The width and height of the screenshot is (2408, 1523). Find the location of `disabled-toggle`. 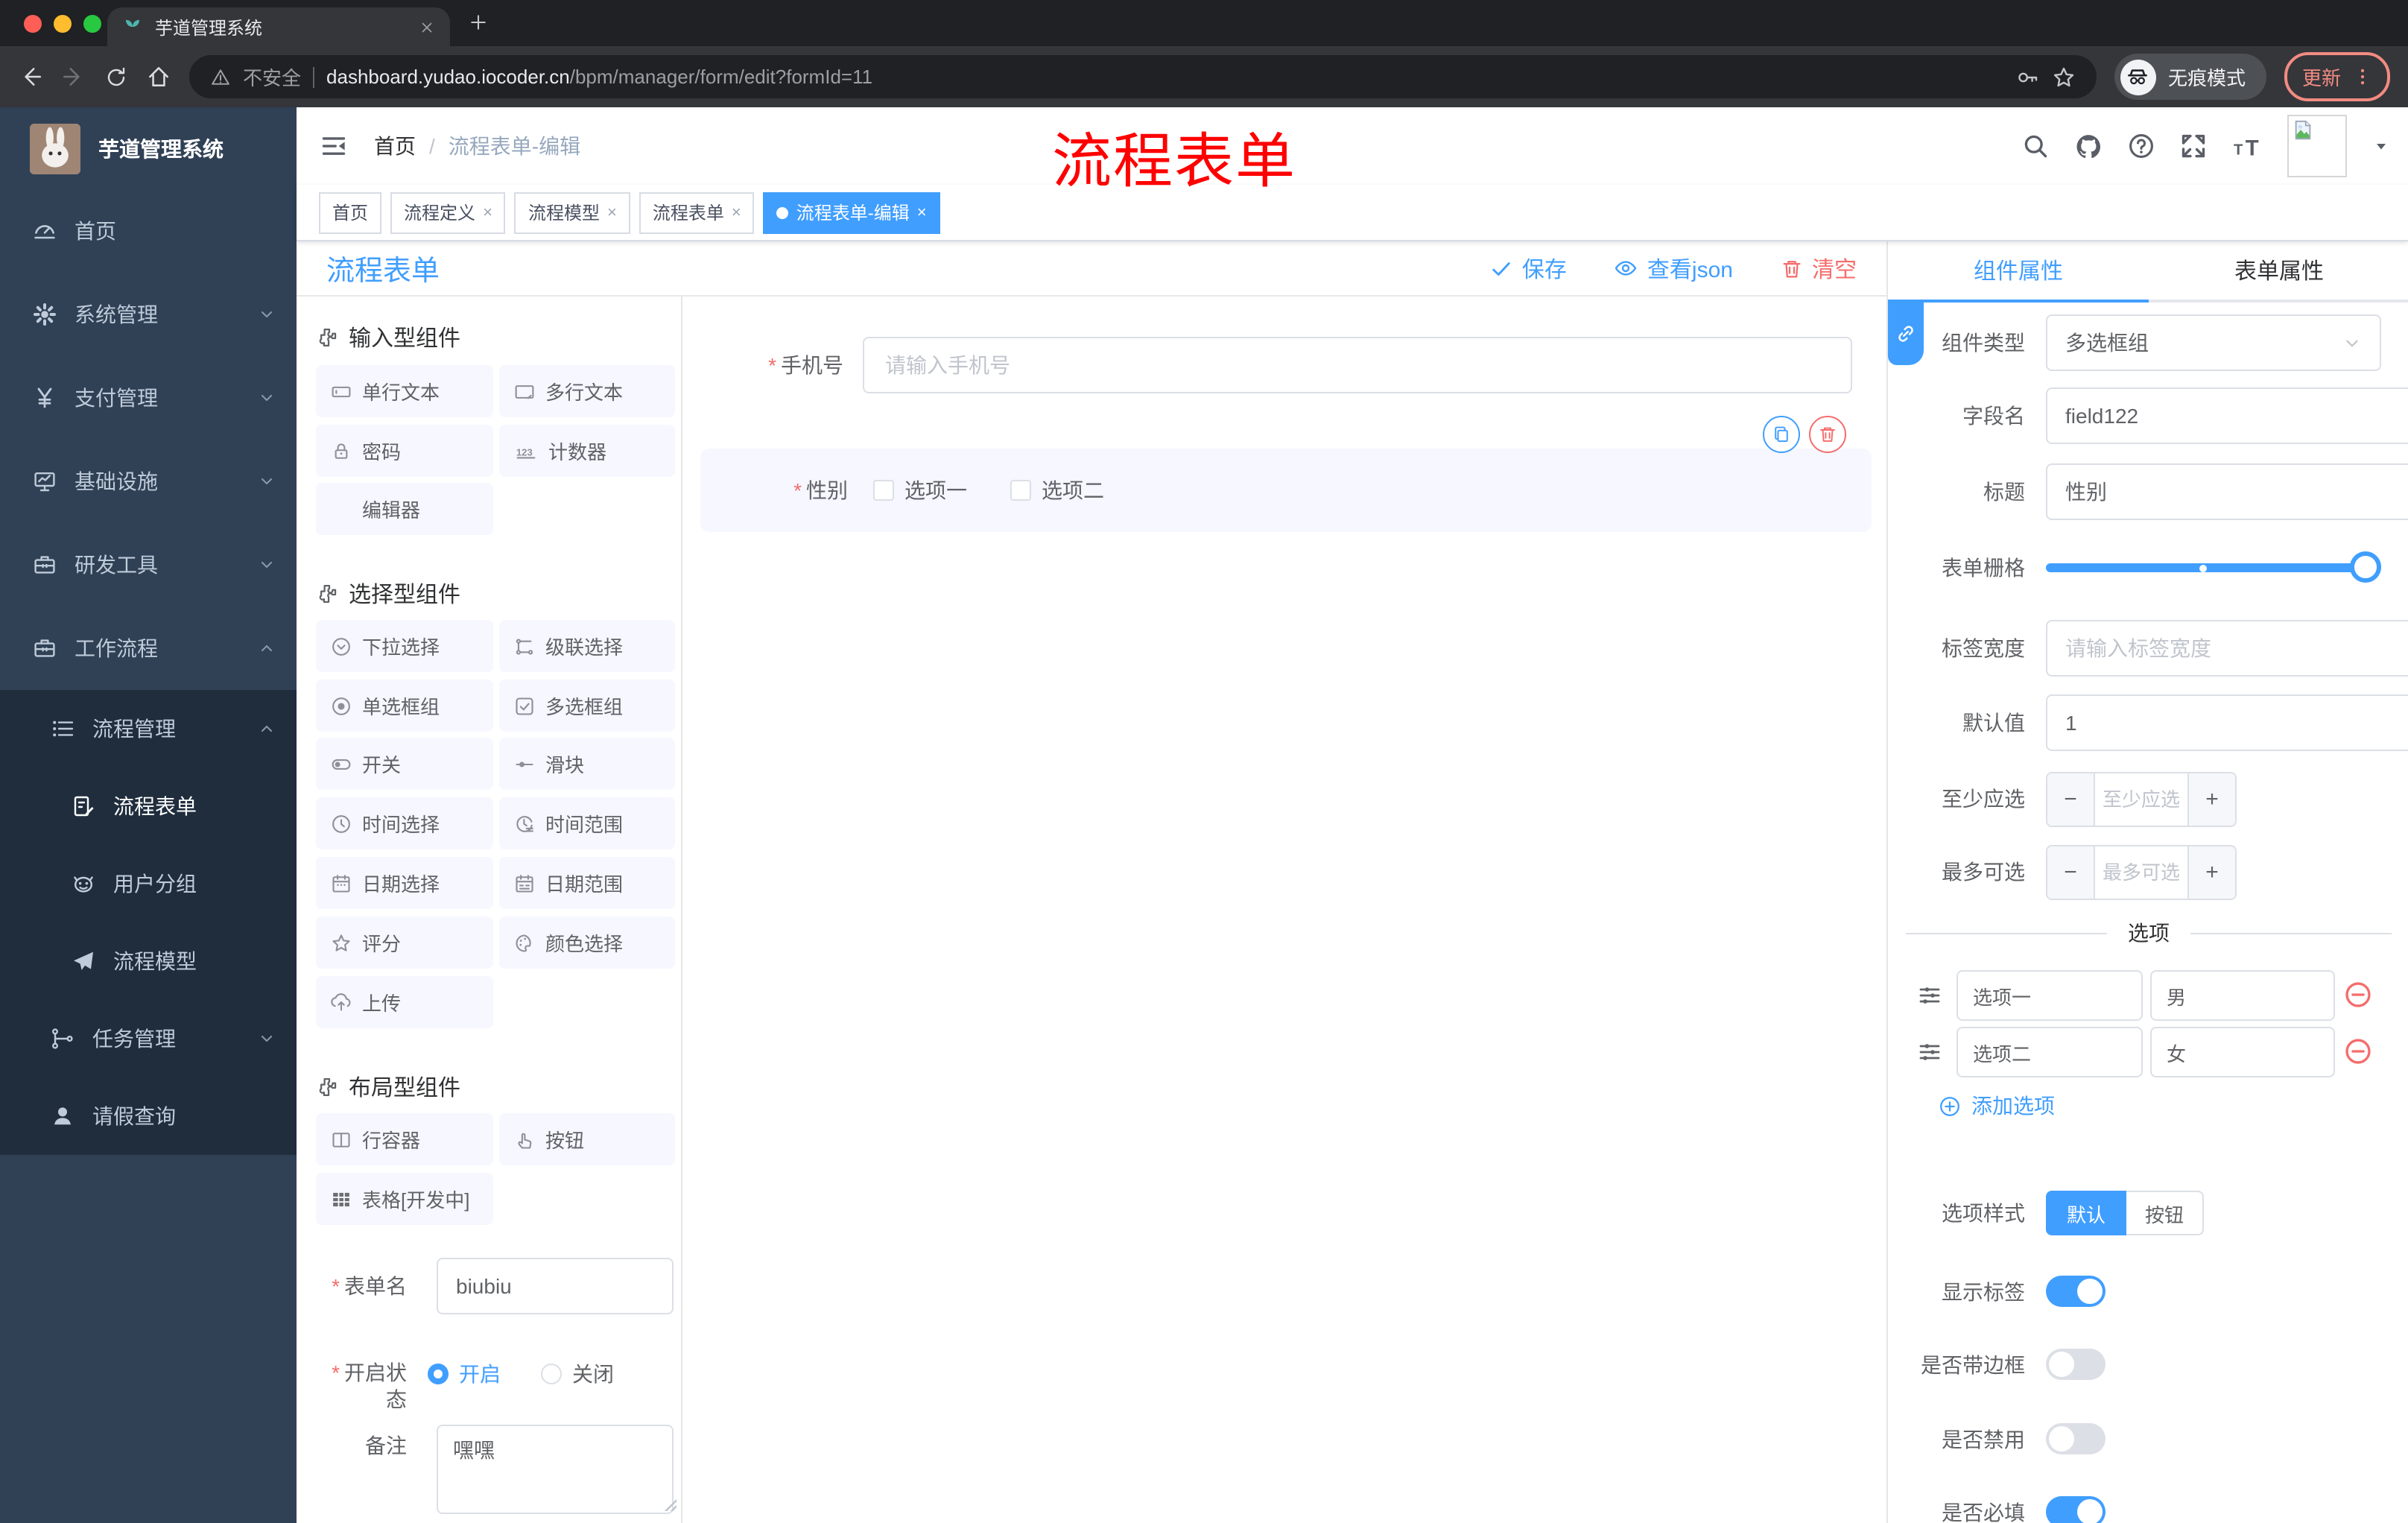

disabled-toggle is located at coordinates (2076, 1439).